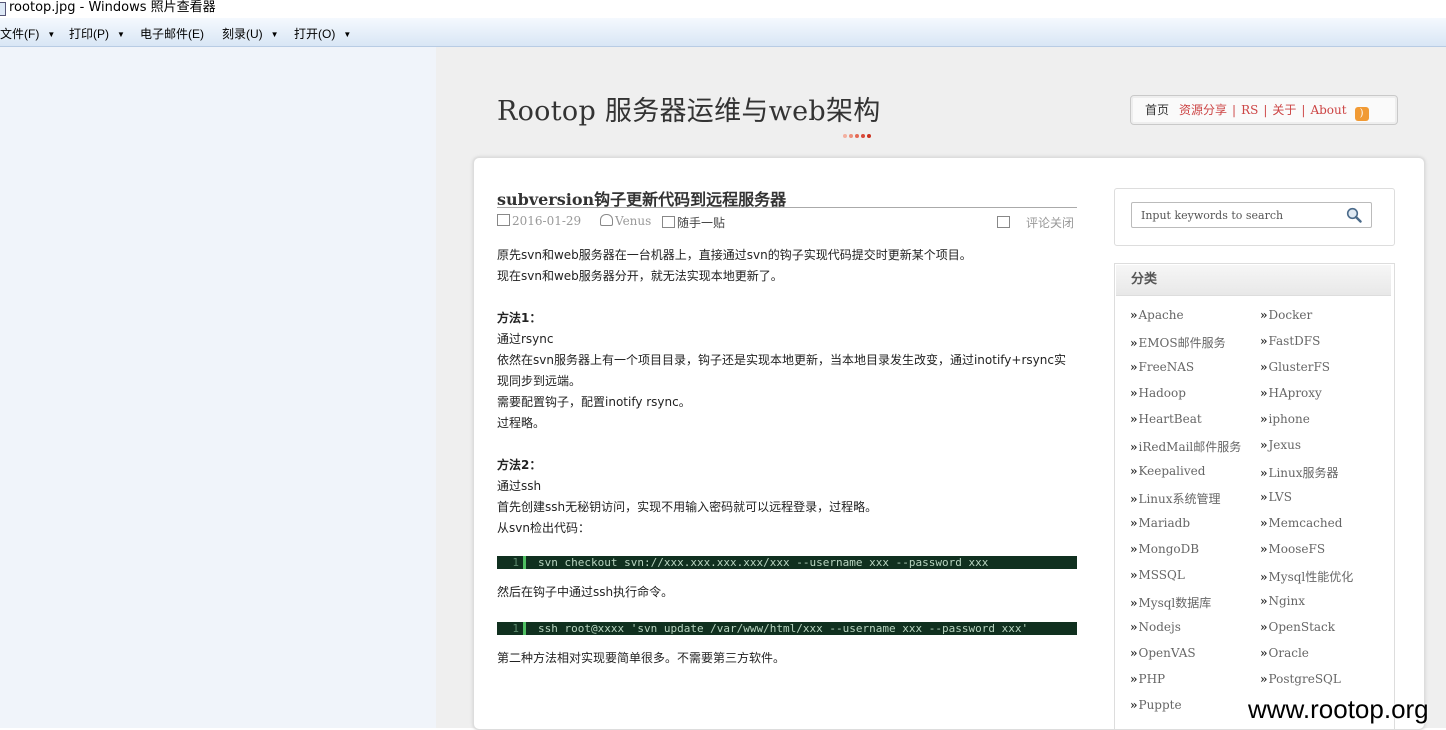  I want to click on post-category: 随手一贴, so click(693, 222).